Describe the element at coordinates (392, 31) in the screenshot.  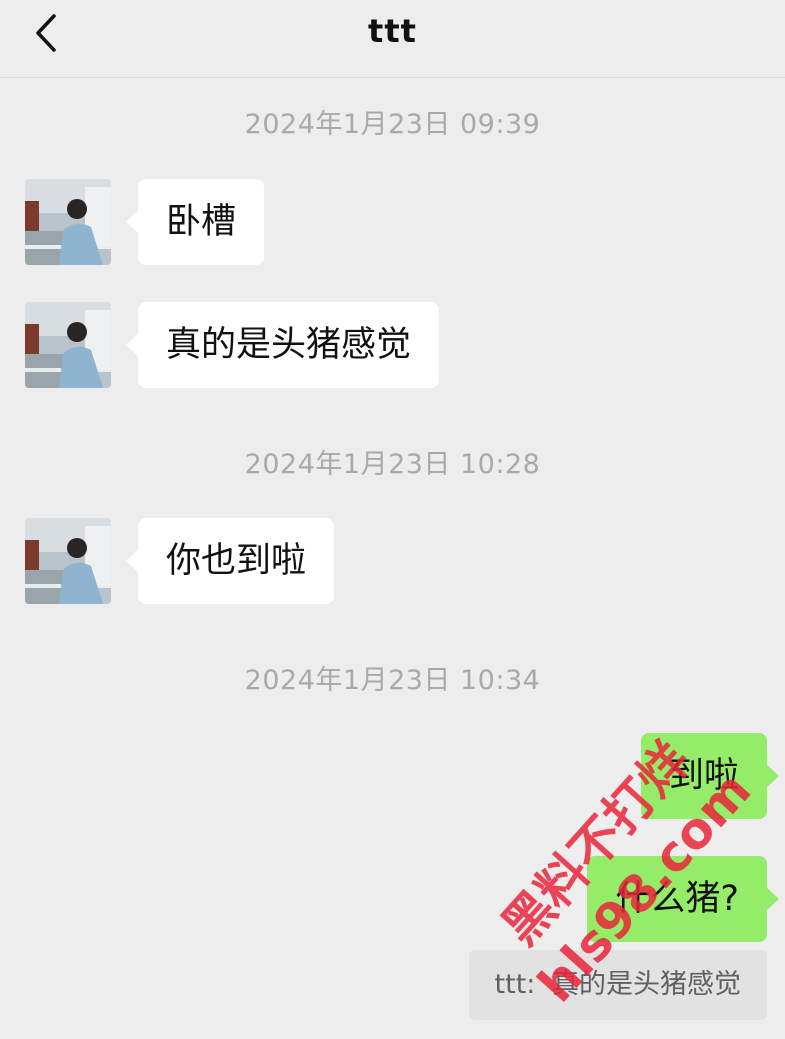
I see `chat-title: ttt` at that location.